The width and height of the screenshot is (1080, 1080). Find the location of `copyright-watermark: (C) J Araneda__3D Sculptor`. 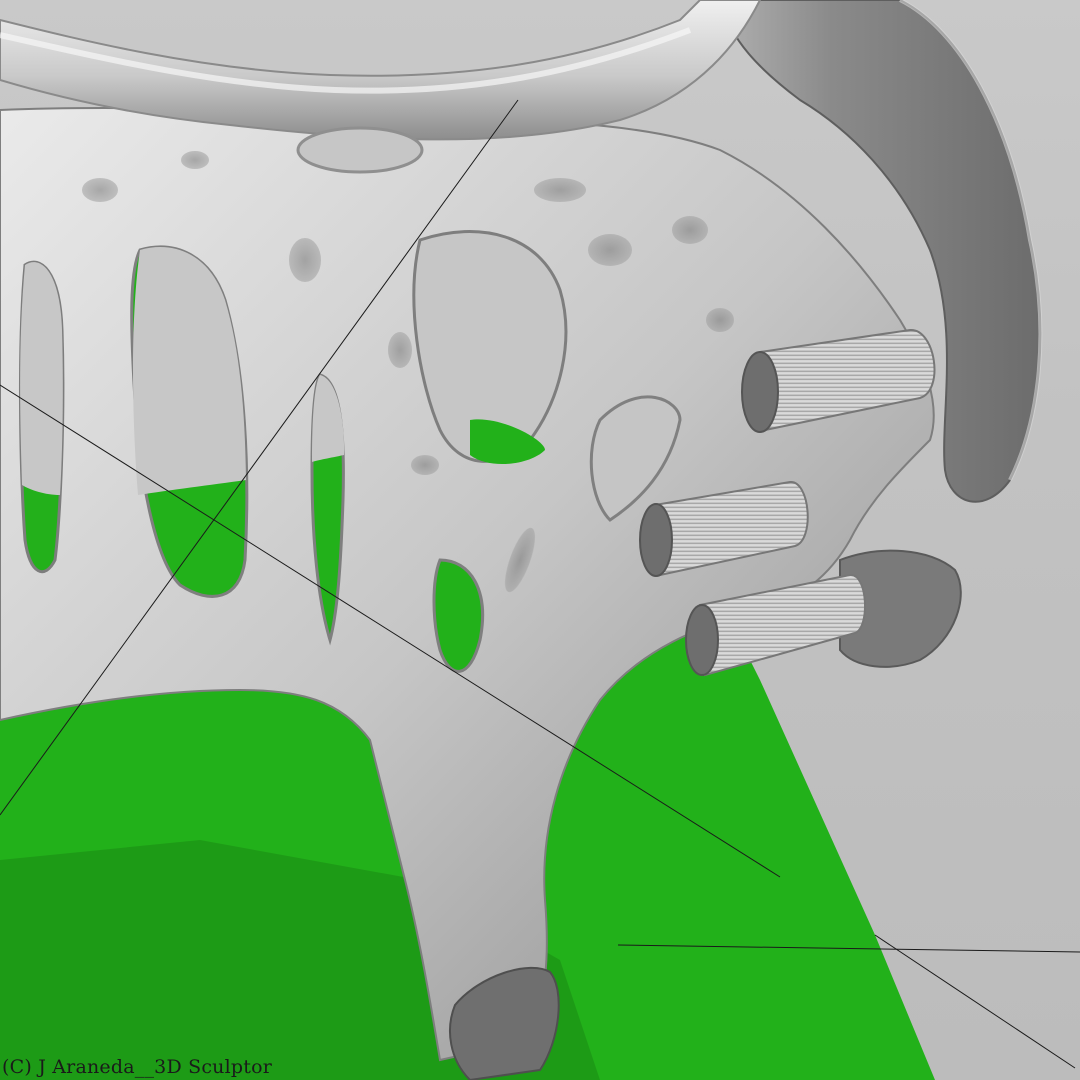

copyright-watermark: (C) J Araneda__3D Sculptor is located at coordinates (137, 1067).